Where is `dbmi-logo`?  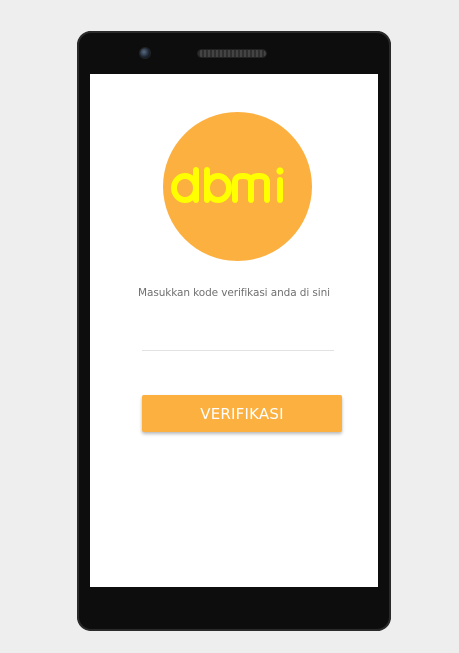 dbmi-logo is located at coordinates (237, 186).